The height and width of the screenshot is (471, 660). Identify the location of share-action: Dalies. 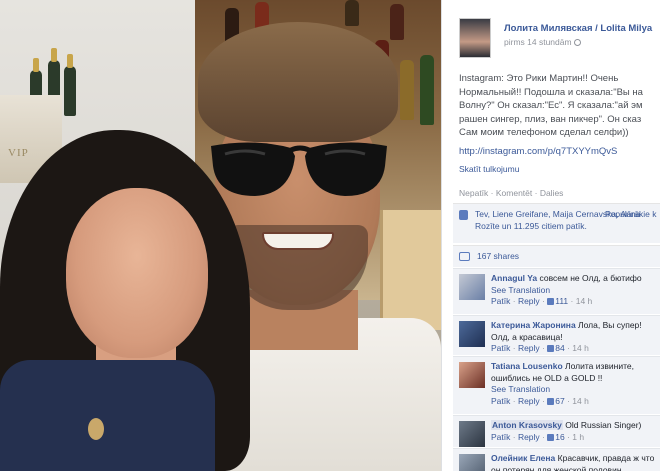
(552, 193).